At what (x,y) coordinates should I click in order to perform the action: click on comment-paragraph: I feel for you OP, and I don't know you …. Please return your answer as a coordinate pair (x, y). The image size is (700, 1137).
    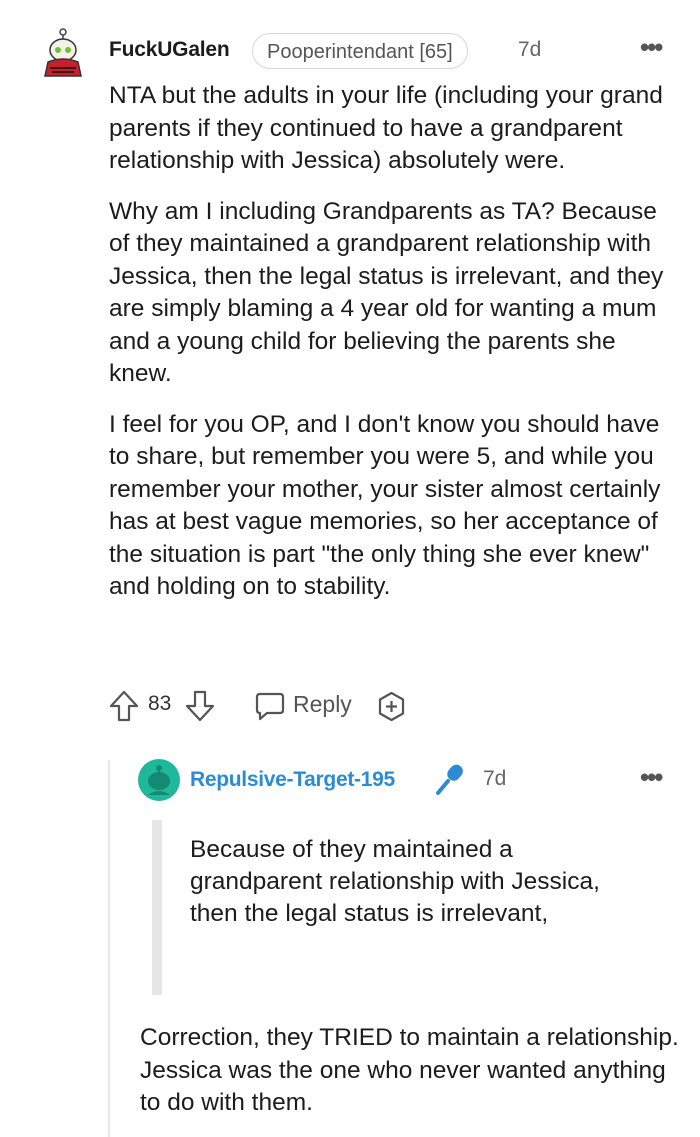
    Looking at the image, I should click on (385, 505).